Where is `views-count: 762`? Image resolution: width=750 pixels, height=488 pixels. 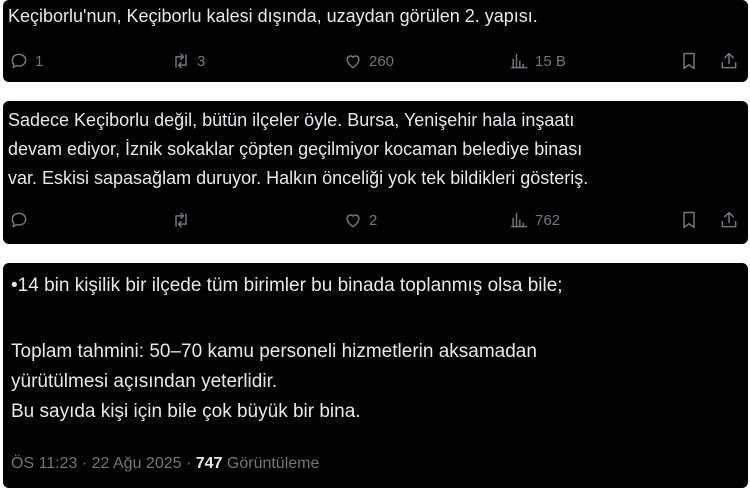
views-count: 762 is located at coordinates (548, 220).